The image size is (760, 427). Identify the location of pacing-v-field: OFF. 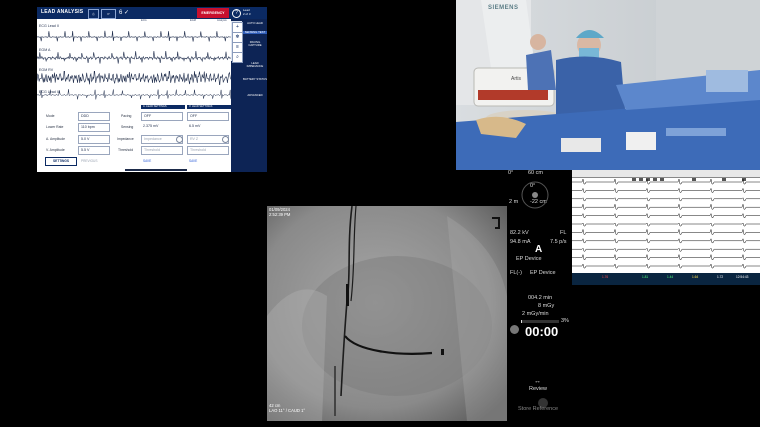
(208, 116).